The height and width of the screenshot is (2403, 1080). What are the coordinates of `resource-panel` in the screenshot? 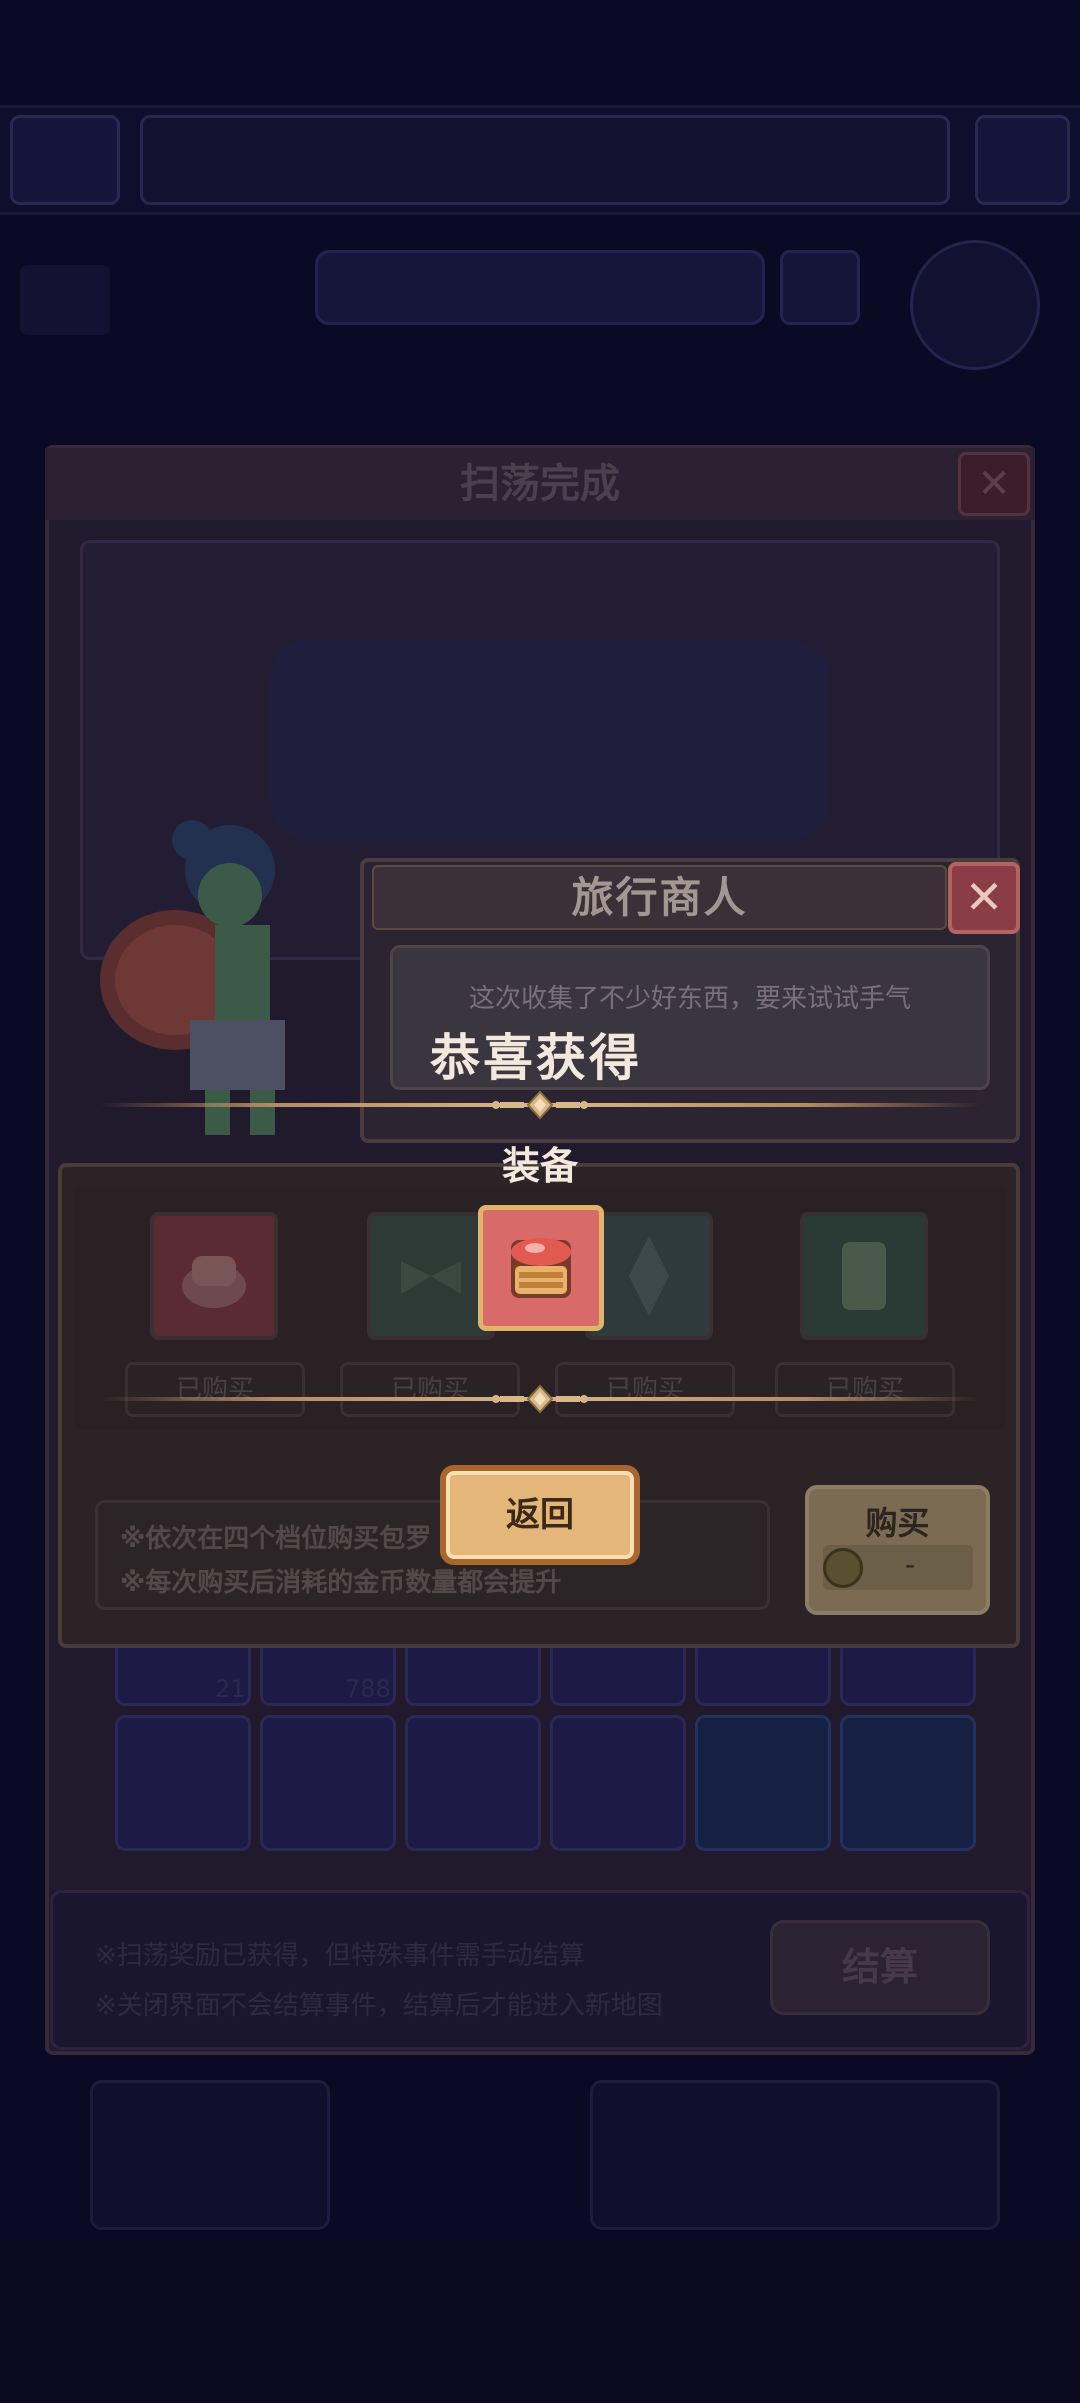 It's located at (545, 160).